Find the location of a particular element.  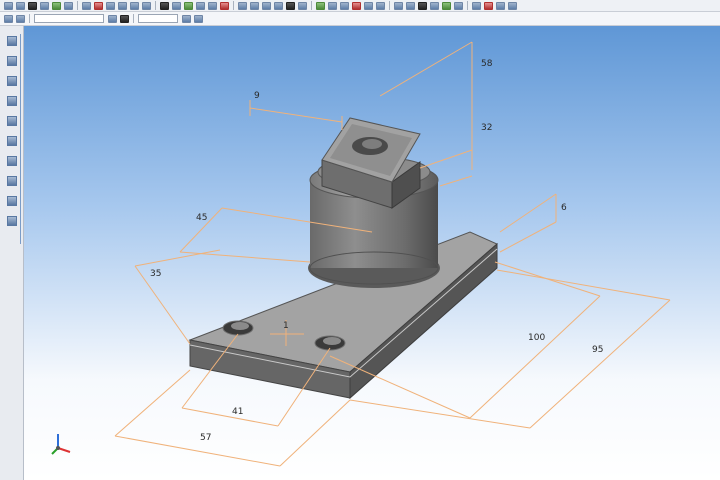

toolbar-button-33-icon is located at coordinates (422, 5).